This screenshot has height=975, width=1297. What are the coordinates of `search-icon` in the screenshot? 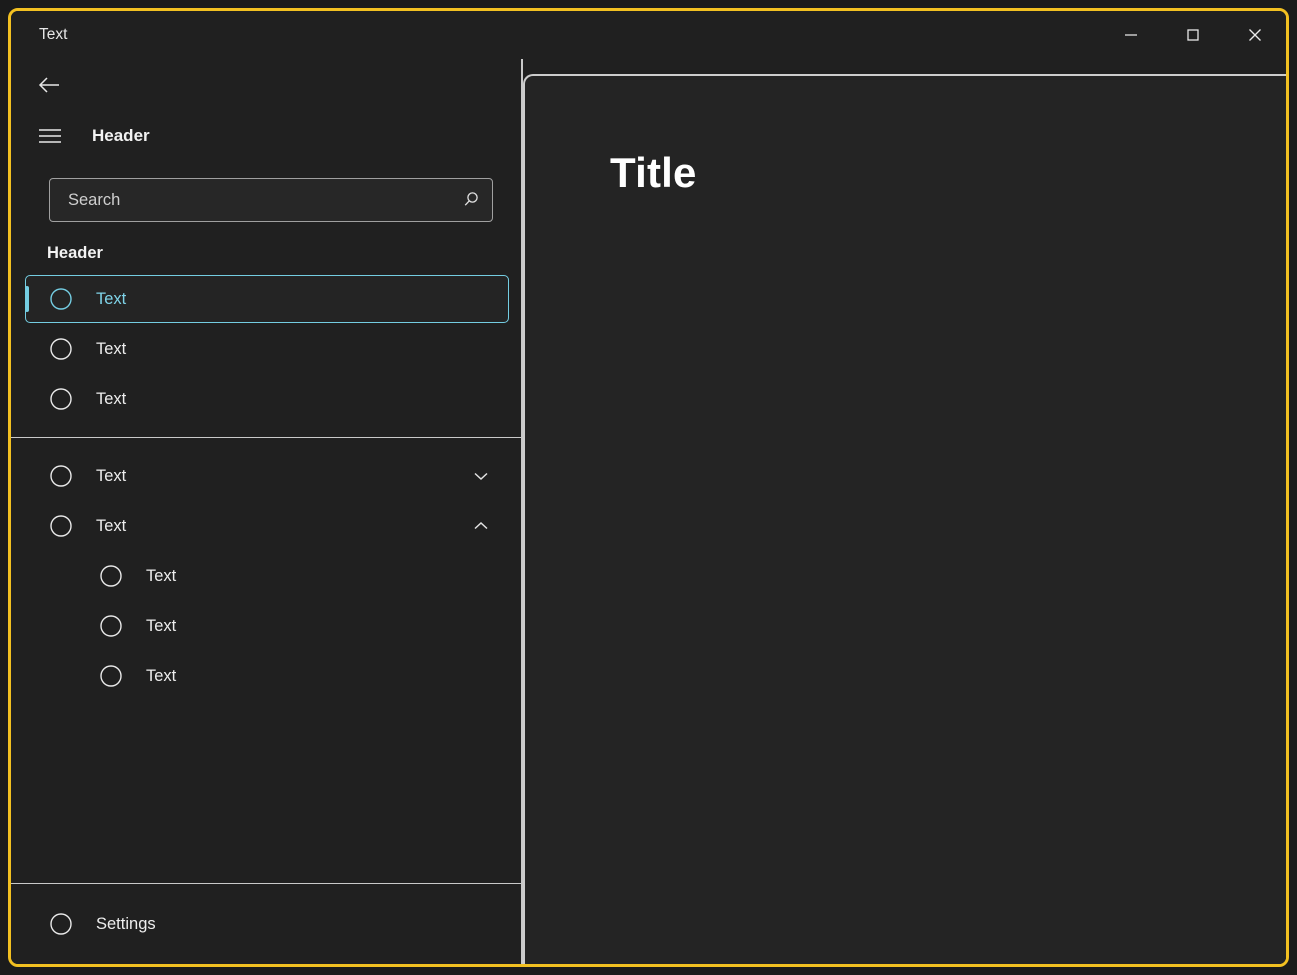 It's located at (471, 200).